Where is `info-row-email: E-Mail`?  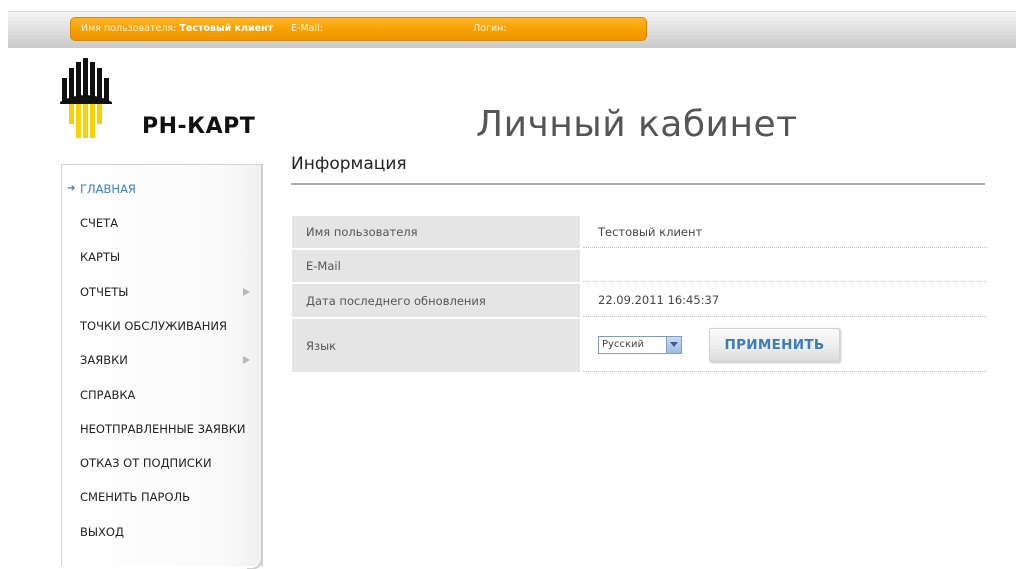
info-row-email: E-Mail is located at coordinates (639, 266).